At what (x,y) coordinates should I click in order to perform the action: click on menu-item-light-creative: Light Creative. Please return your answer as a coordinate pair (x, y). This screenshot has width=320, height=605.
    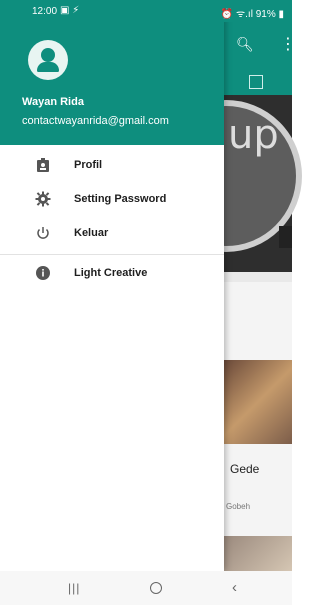
    Looking at the image, I should click on (112, 275).